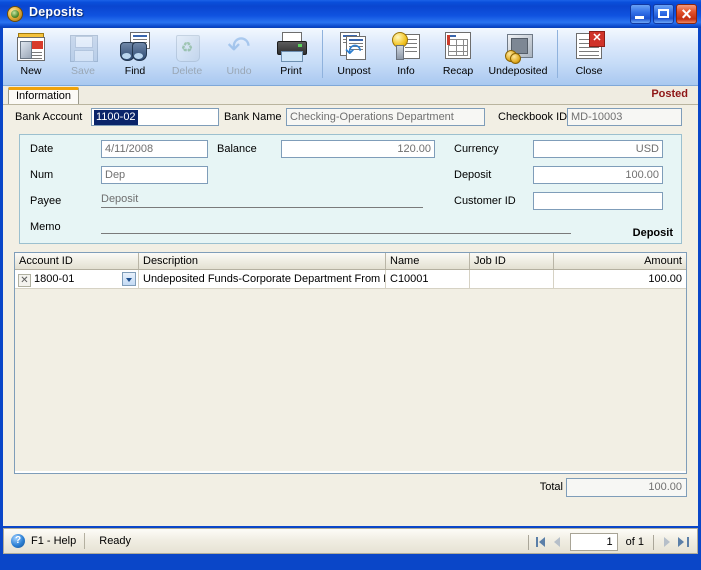 The image size is (701, 570). Describe the element at coordinates (458, 47) in the screenshot. I see `recap-table-icon` at that location.